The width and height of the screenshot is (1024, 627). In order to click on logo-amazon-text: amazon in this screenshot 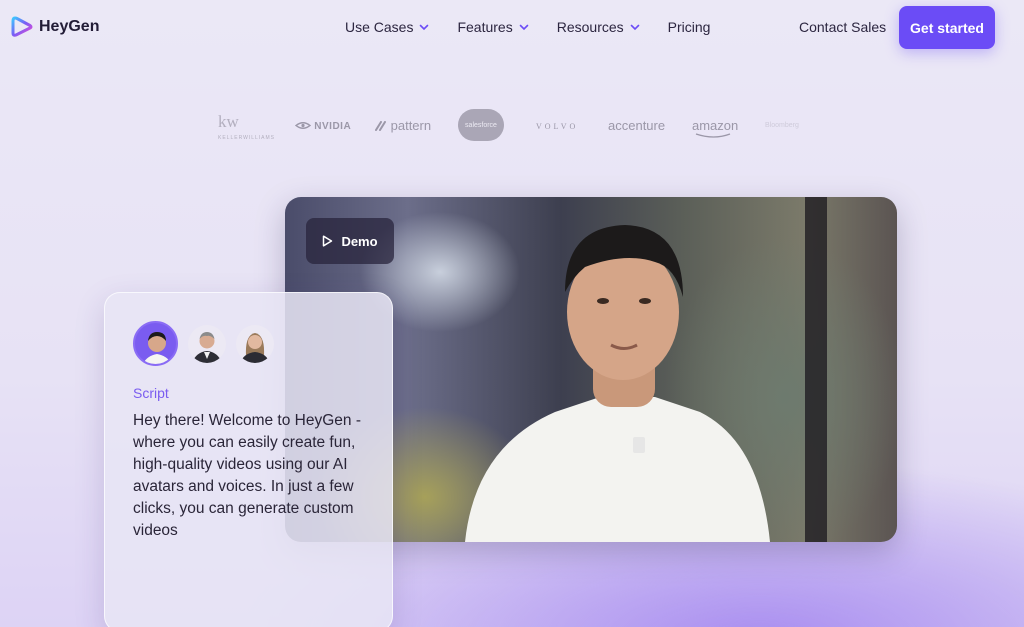, I will do `click(715, 125)`.